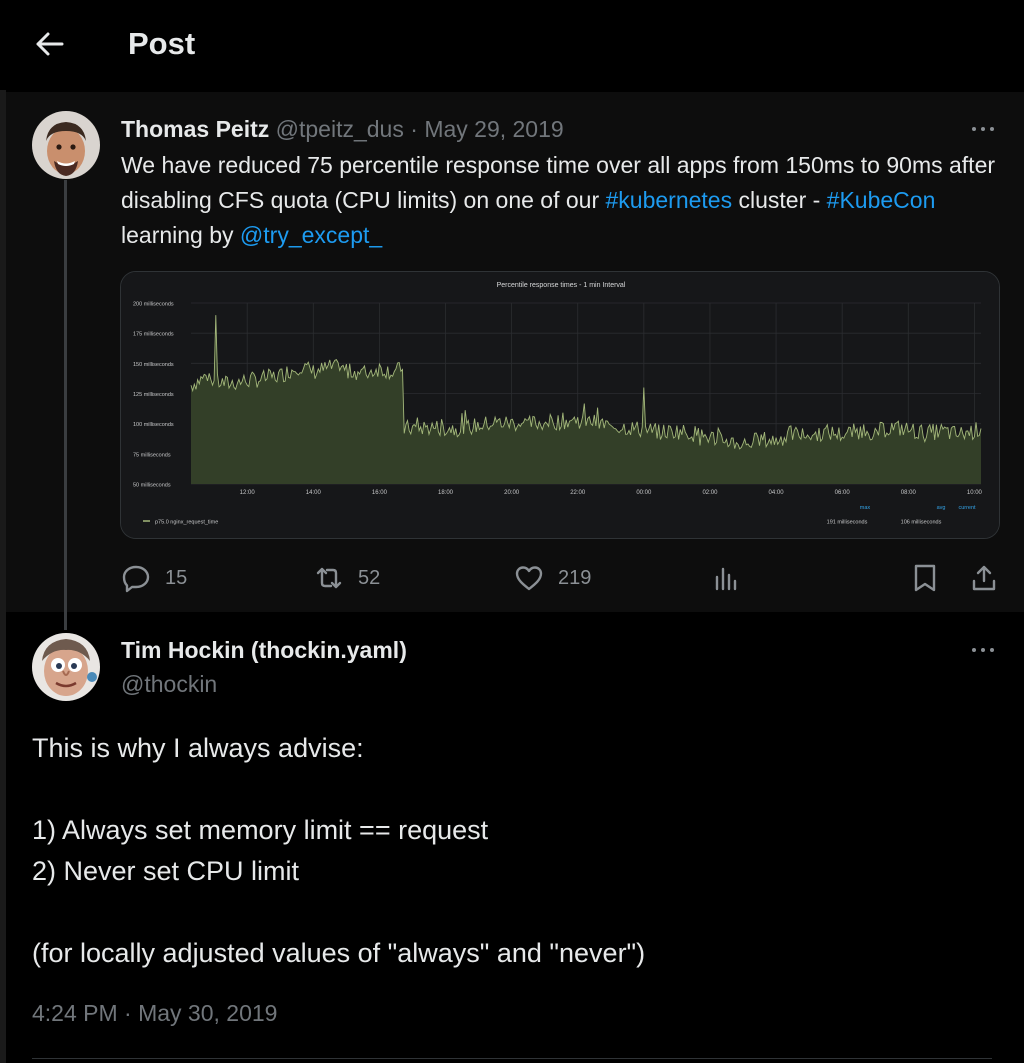  Describe the element at coordinates (512, 1058) in the screenshot. I see `divider` at that location.